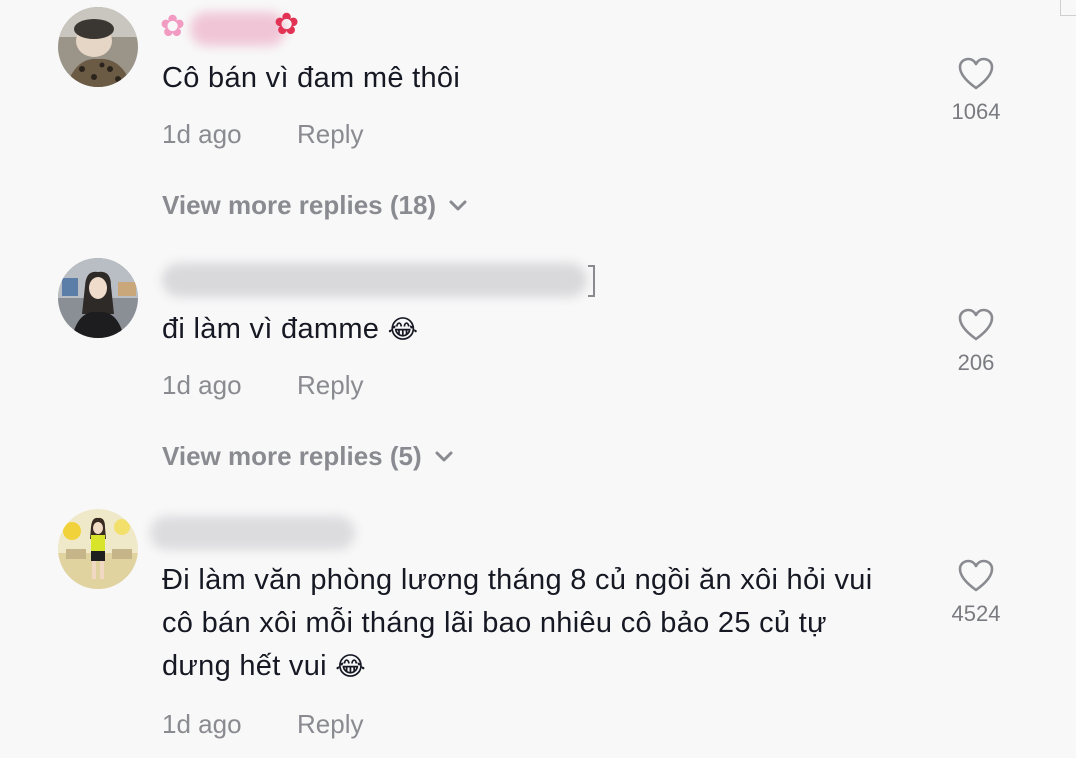  What do you see at coordinates (532, 330) in the screenshot?
I see `comment-text: đi làm vì đamme 😂` at bounding box center [532, 330].